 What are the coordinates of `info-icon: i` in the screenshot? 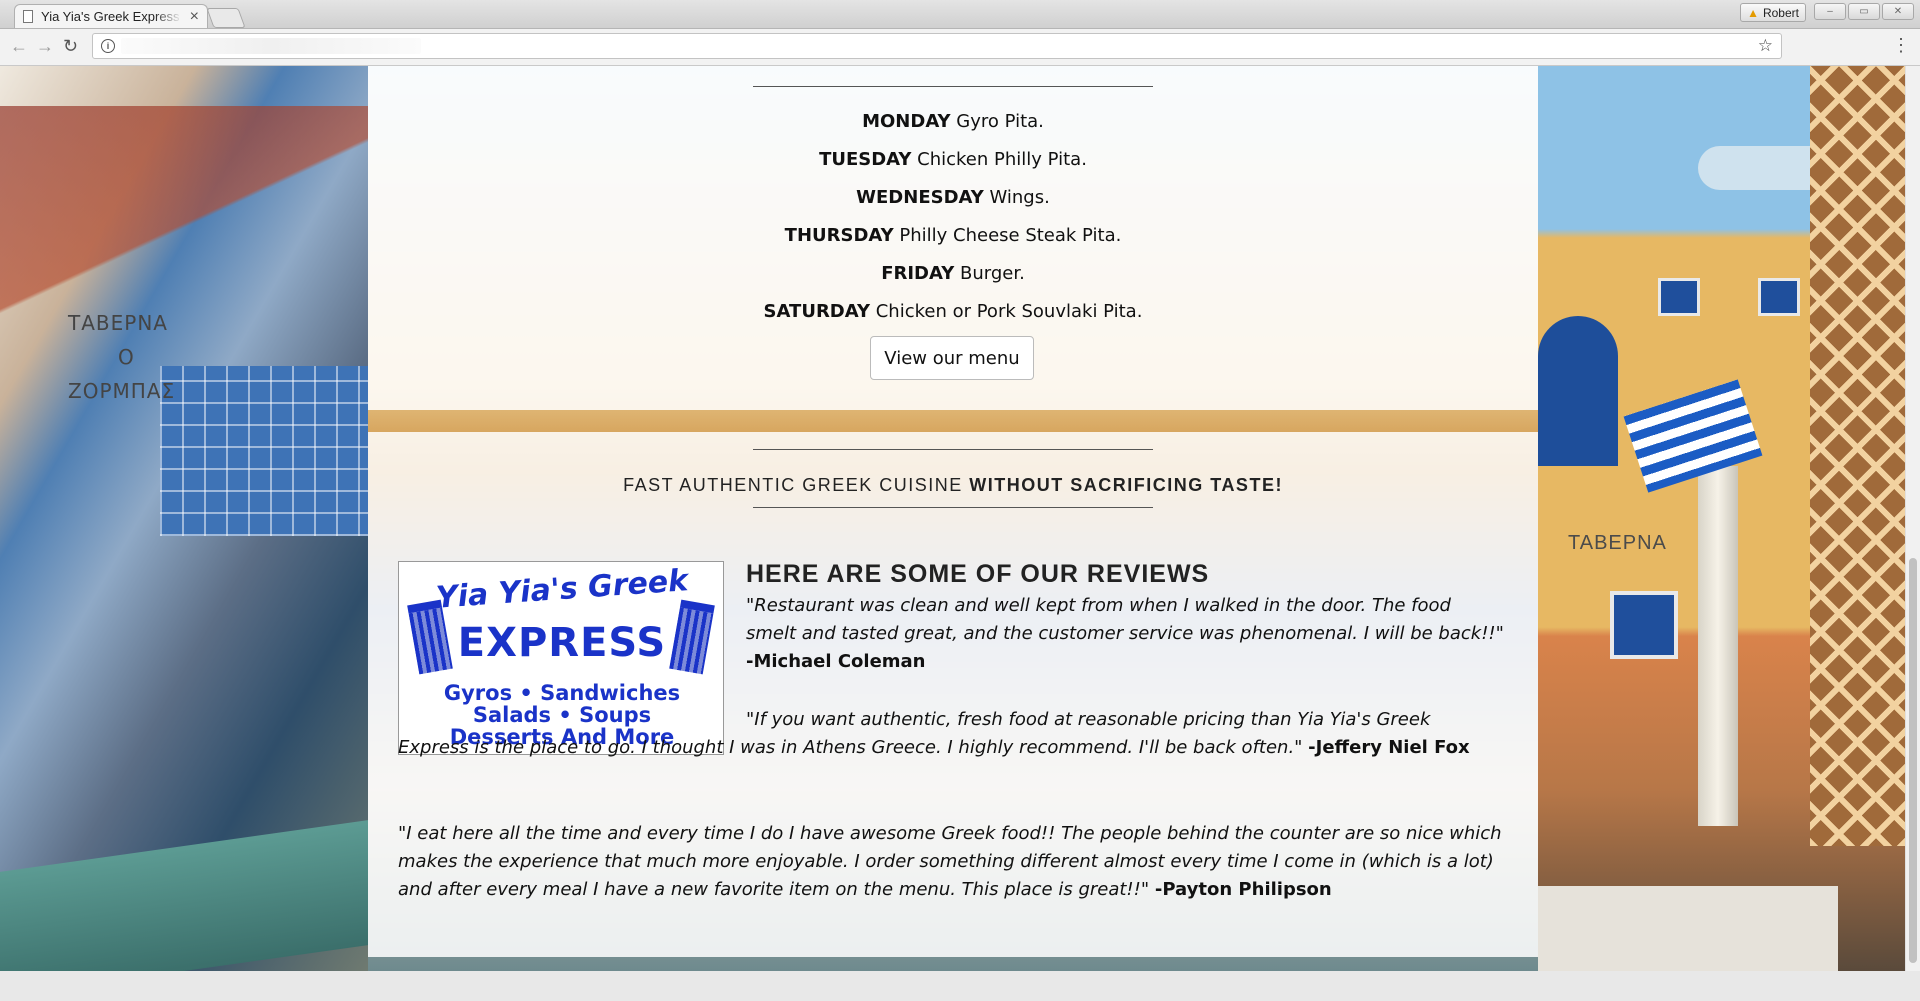 It's located at (108, 46).